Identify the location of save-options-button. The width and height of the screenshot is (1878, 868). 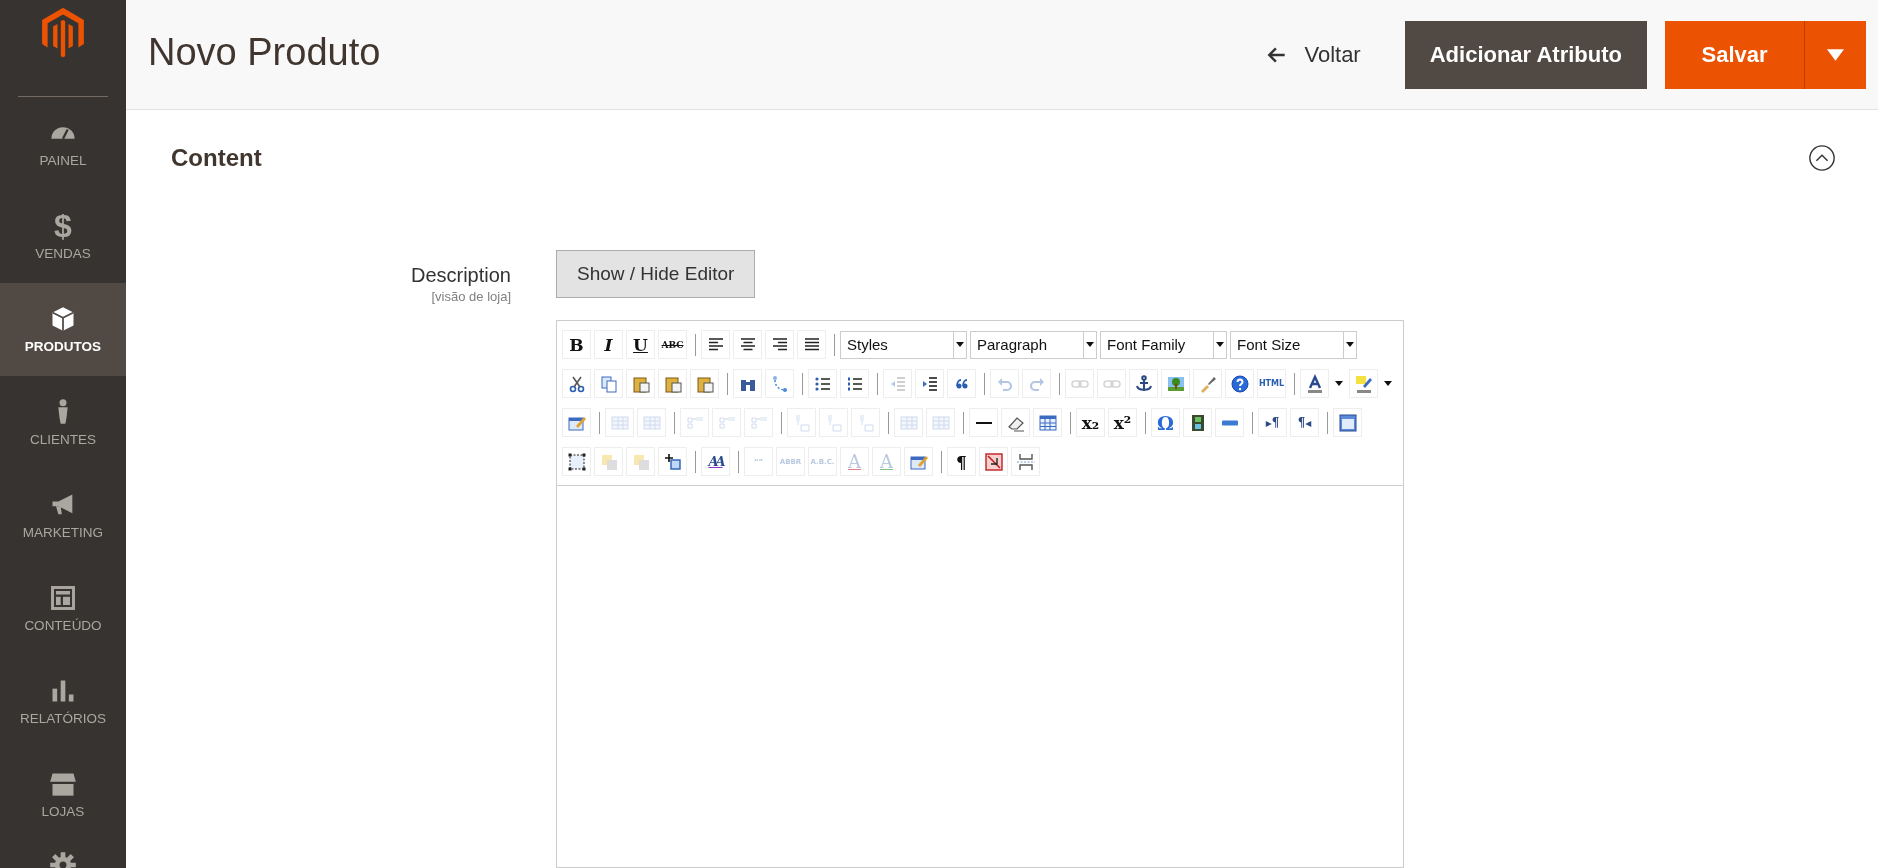
(1835, 54).